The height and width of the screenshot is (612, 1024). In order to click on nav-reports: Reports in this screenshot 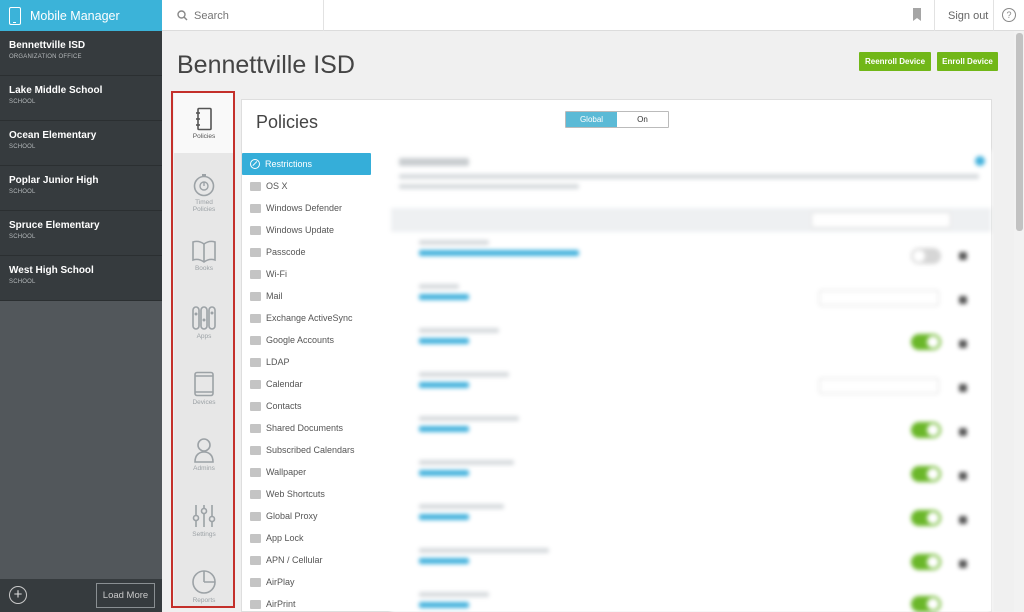, I will do `click(204, 586)`.